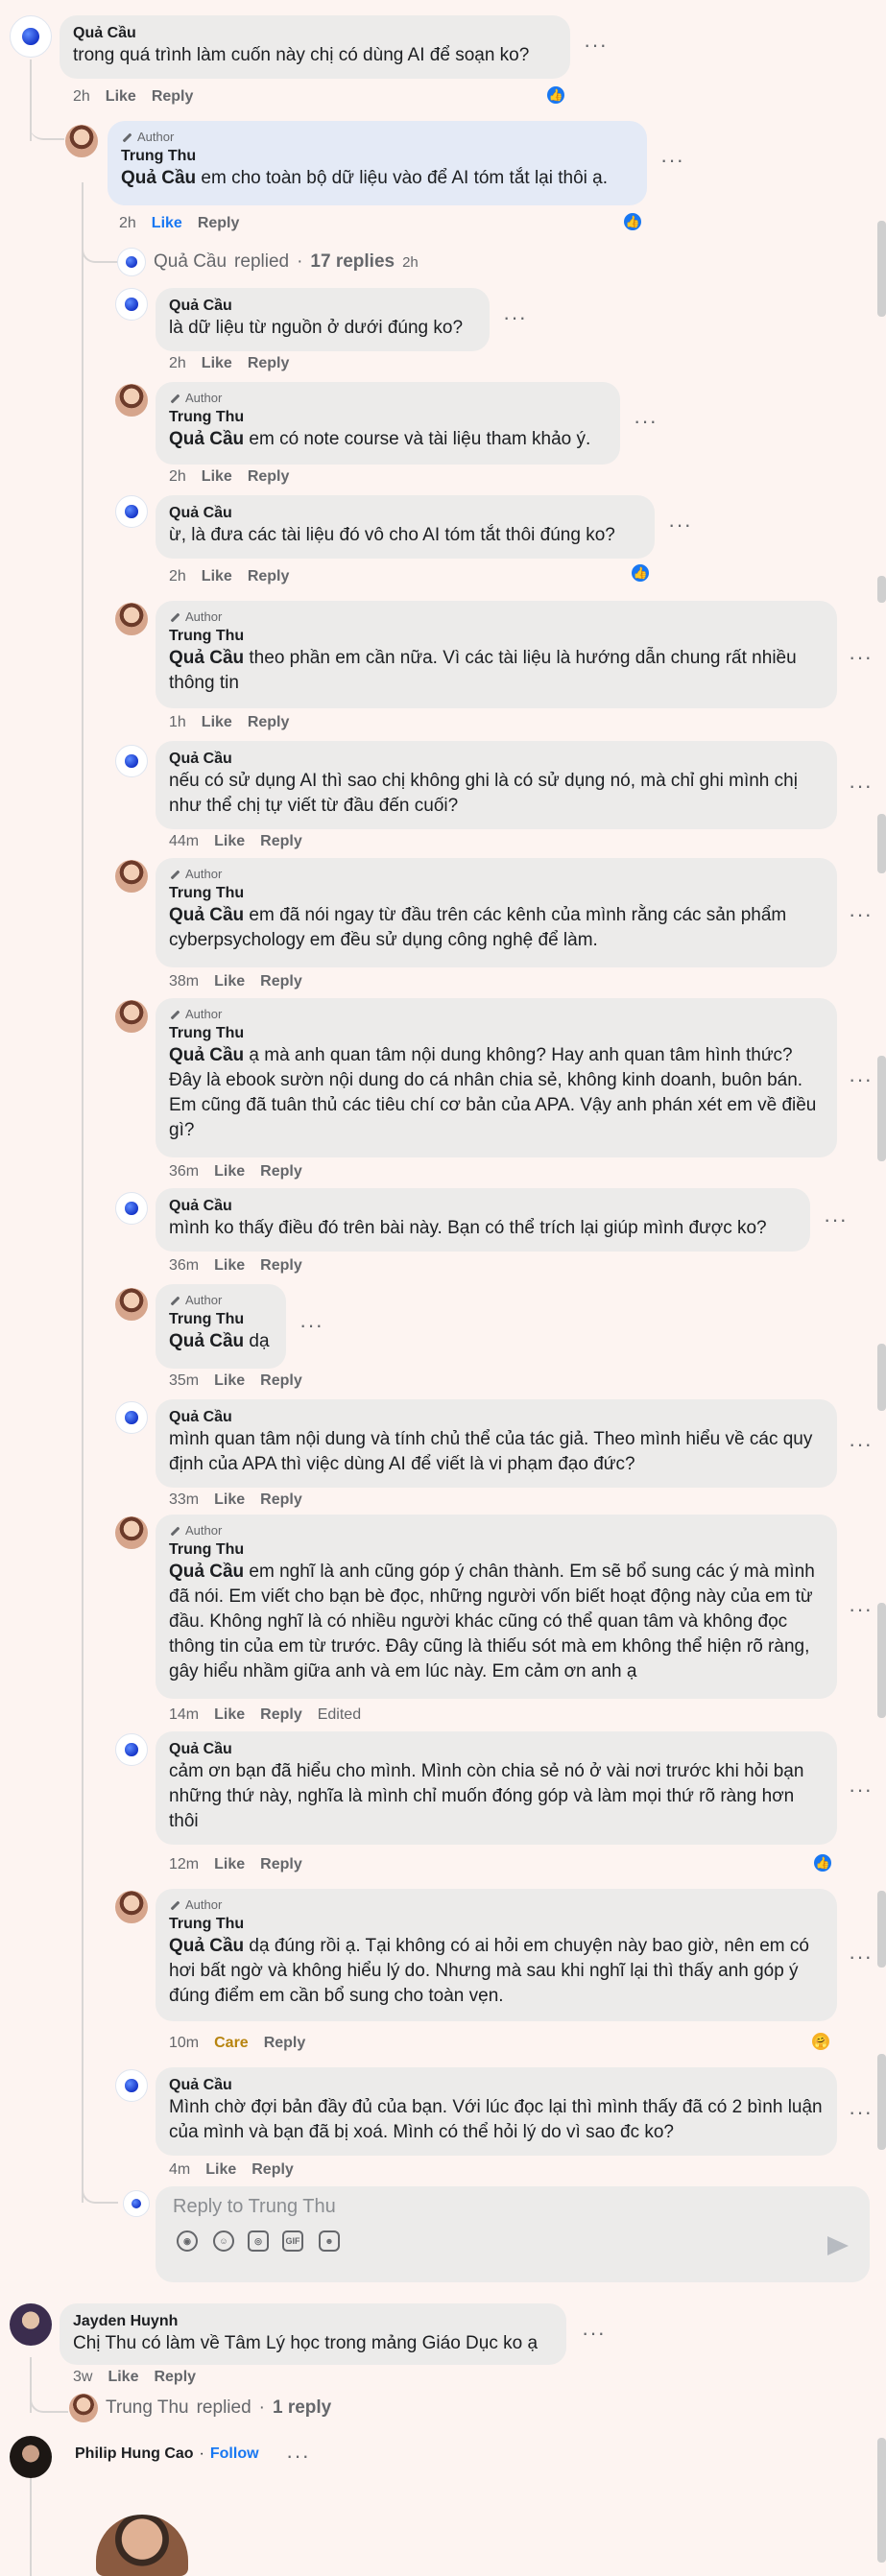 This screenshot has width=886, height=2576. What do you see at coordinates (258, 2241) in the screenshot?
I see `camera-icon: ◎` at bounding box center [258, 2241].